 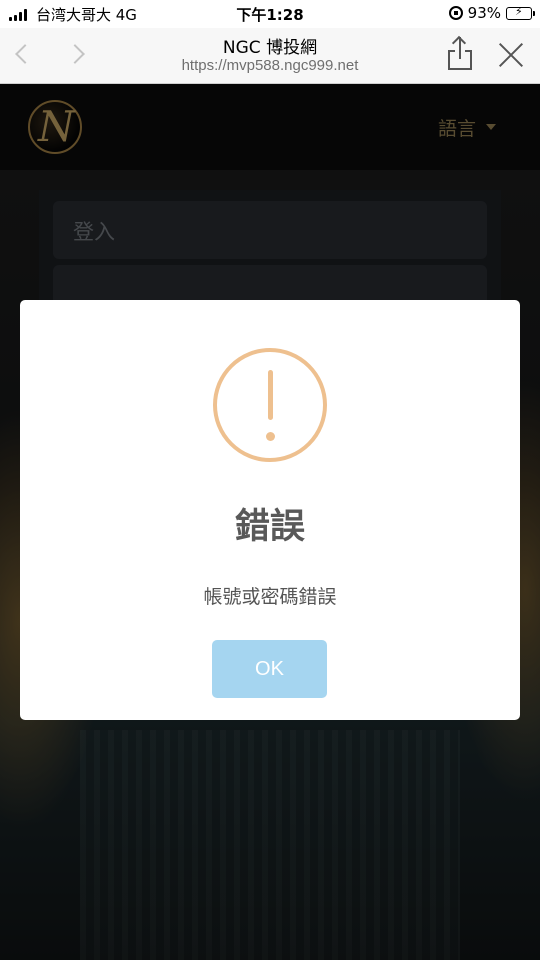 I want to click on close-button, so click(x=511, y=55).